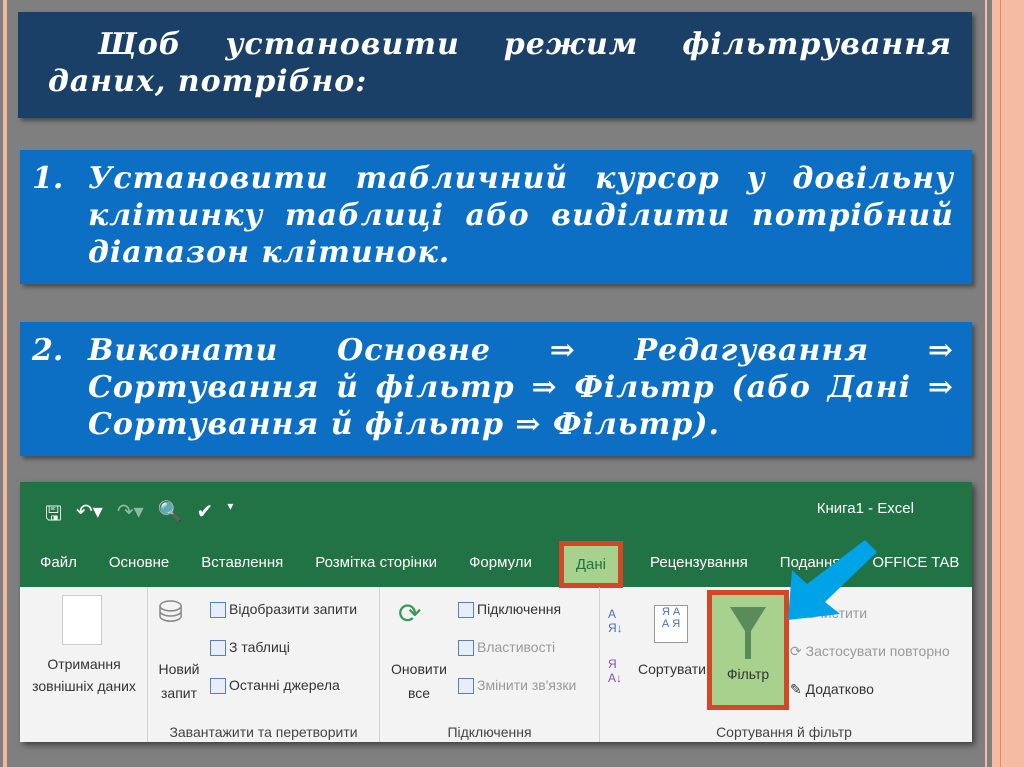 The width and height of the screenshot is (1024, 767). What do you see at coordinates (699, 562) in the screenshot?
I see `tab-review: Рецензування` at bounding box center [699, 562].